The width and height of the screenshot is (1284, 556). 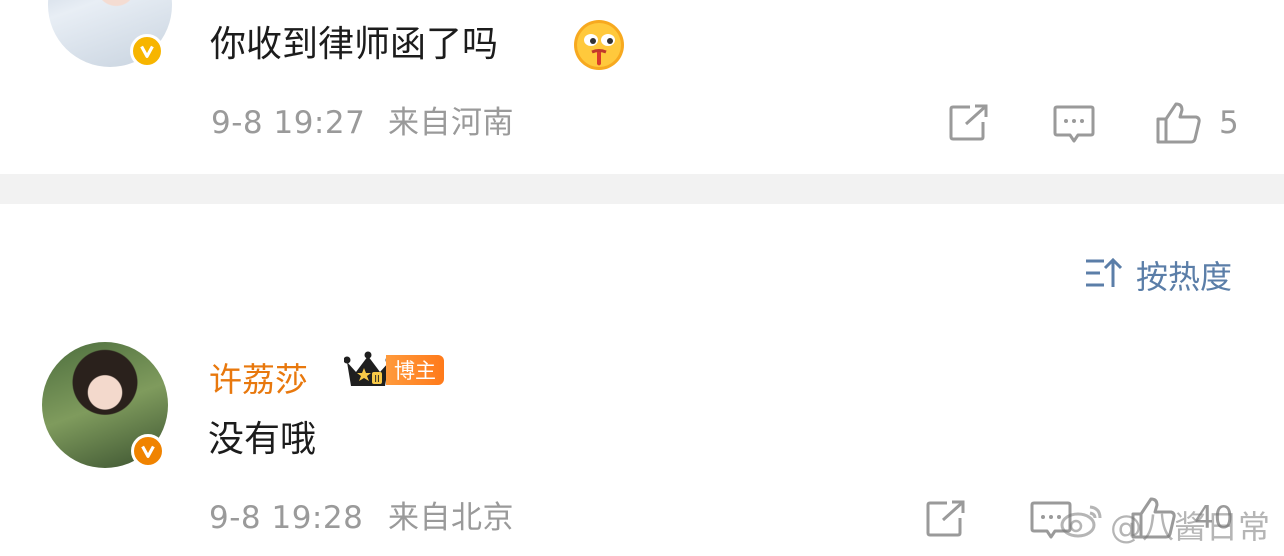 I want to click on like-icon, so click(x=1179, y=123).